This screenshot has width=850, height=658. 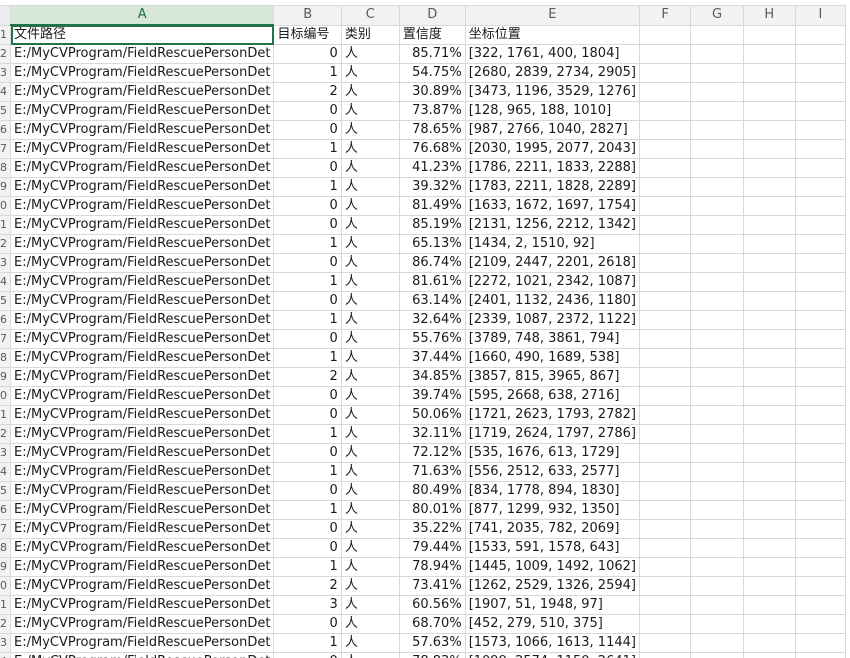 What do you see at coordinates (552, 206) in the screenshot?
I see `cell-bbox: [1633, 1672, 1697, 1754]` at bounding box center [552, 206].